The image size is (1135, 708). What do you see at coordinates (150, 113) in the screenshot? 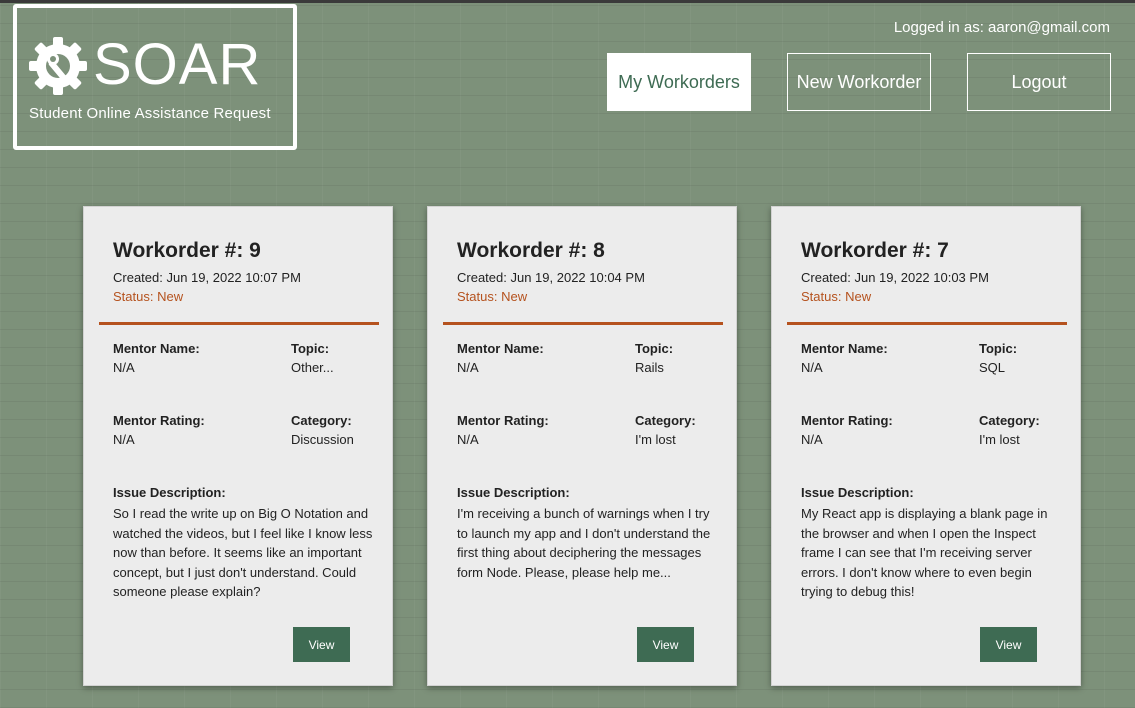
I see `logo-subtitle: Student Online Assistance Request` at bounding box center [150, 113].